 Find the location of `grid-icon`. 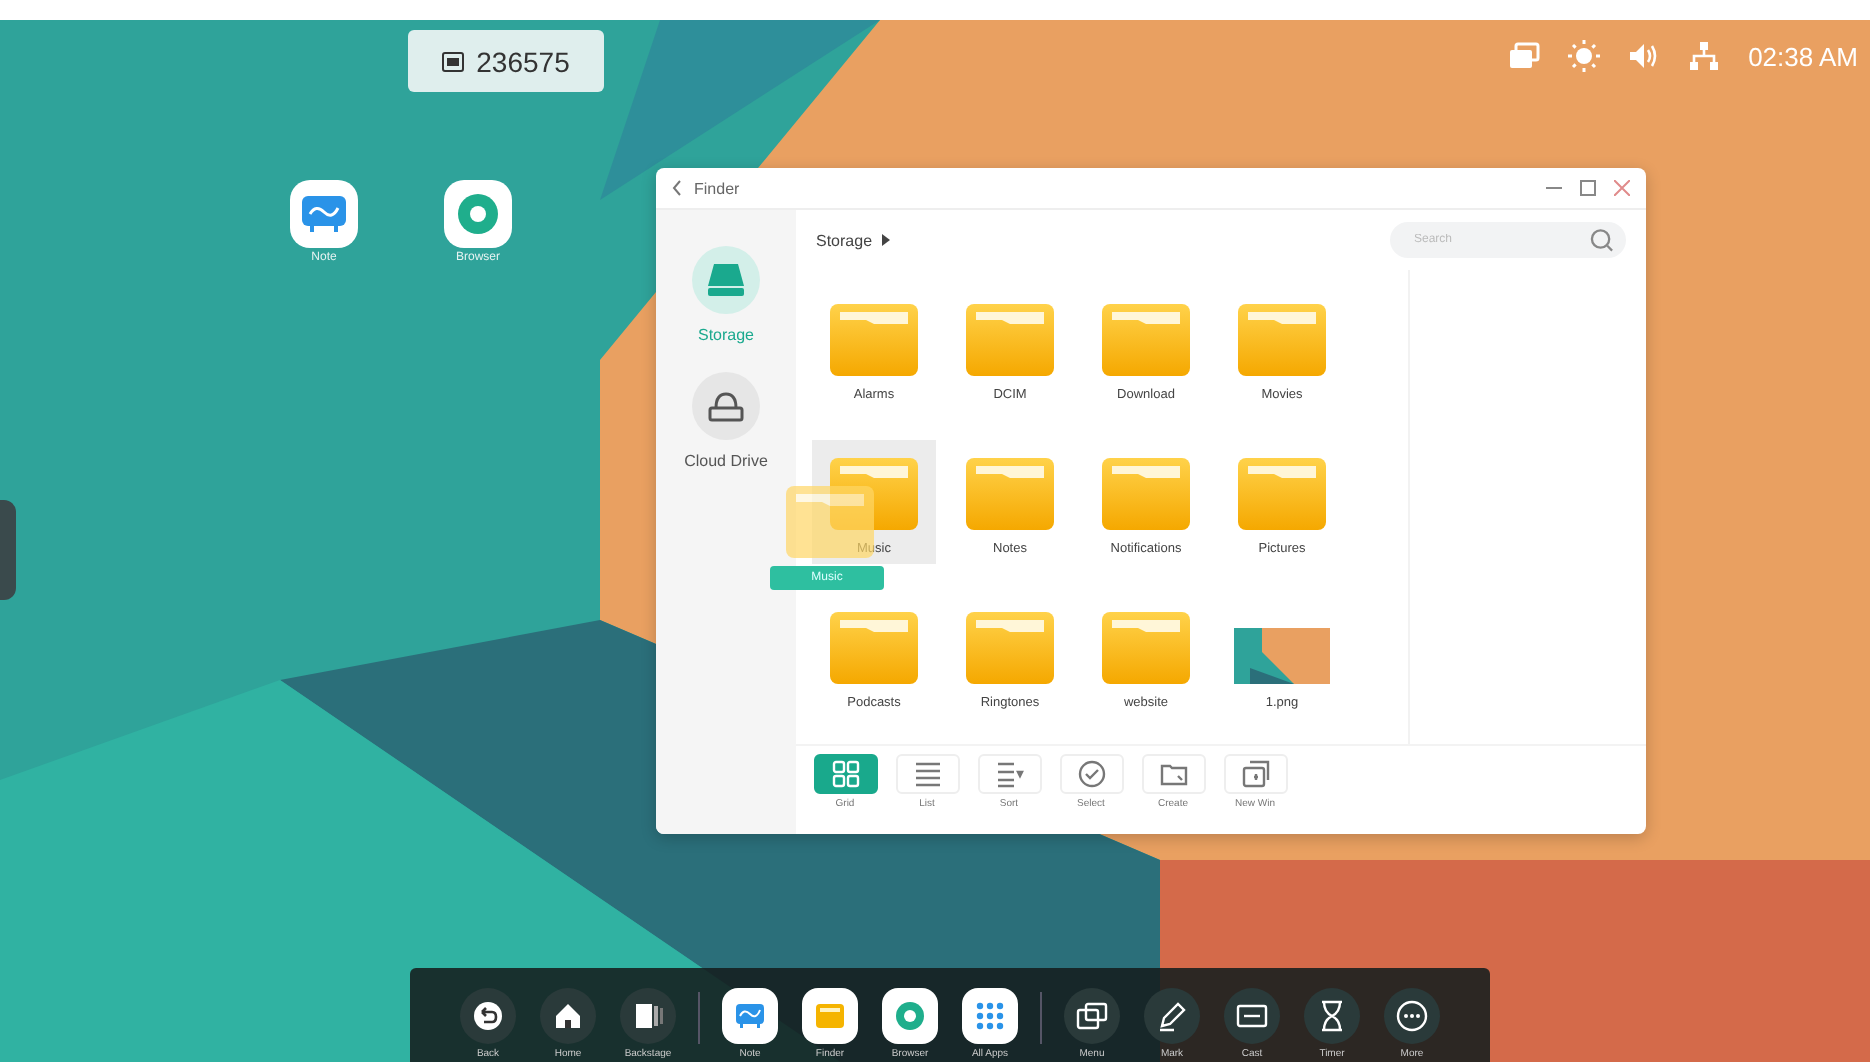

grid-icon is located at coordinates (845, 774).